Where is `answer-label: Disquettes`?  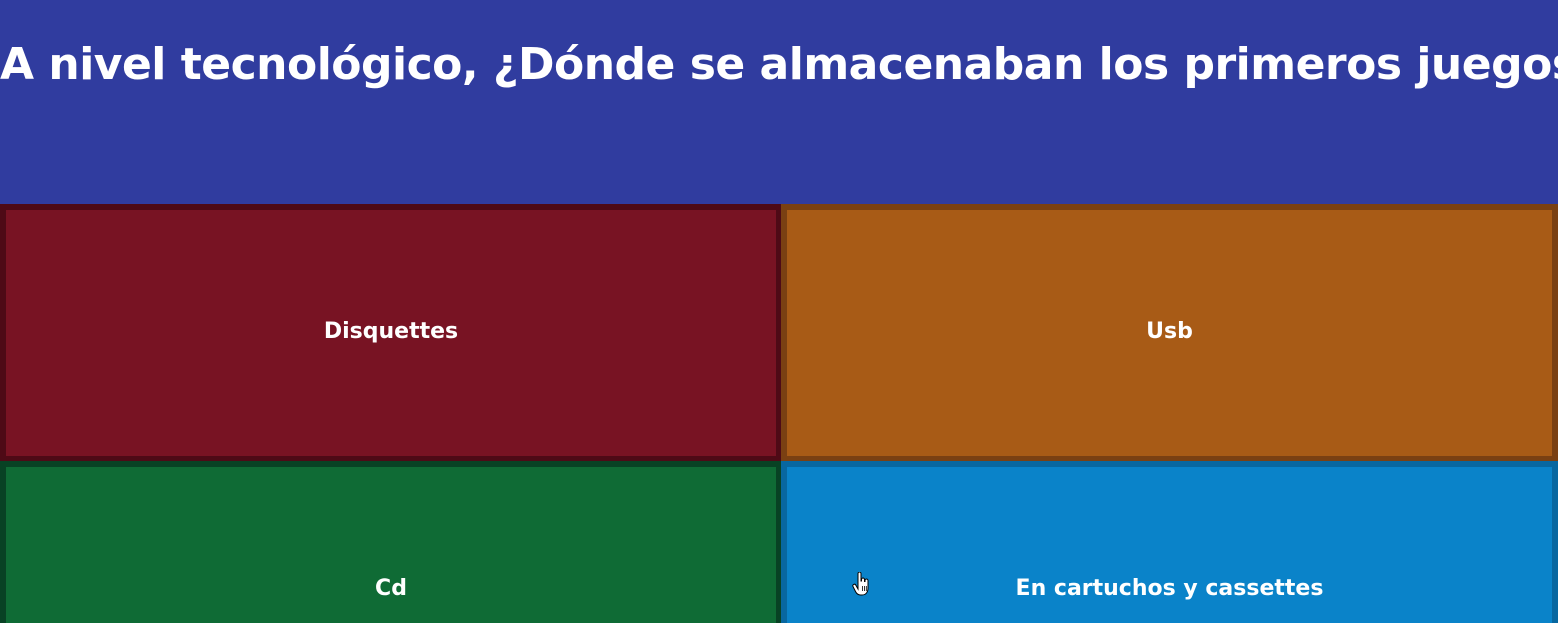
answer-label: Disquettes is located at coordinates (391, 331).